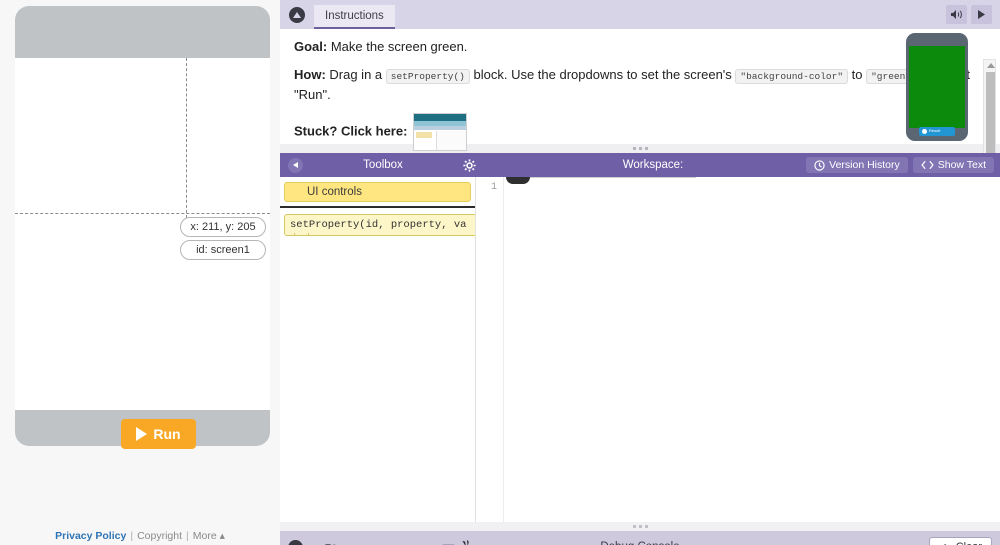 This screenshot has width=1000, height=545. Describe the element at coordinates (223, 250) in the screenshot. I see `element-id-badge: id: screen1` at that location.